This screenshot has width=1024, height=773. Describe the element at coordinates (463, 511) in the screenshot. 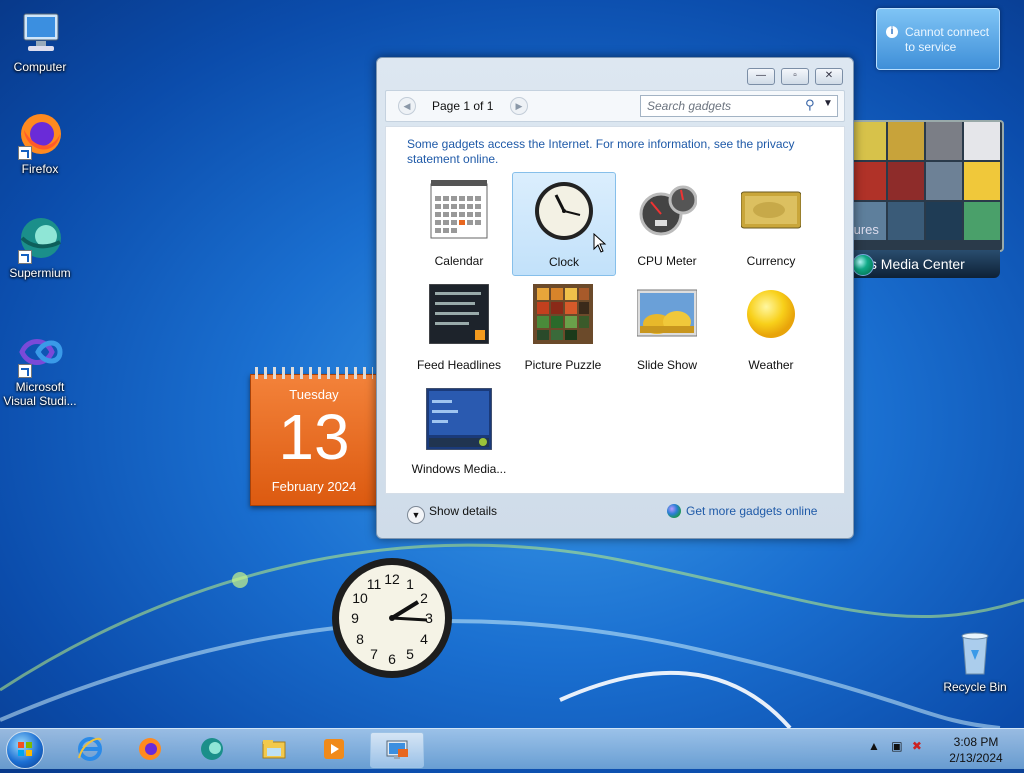

I see `show-details-label: Show details` at that location.